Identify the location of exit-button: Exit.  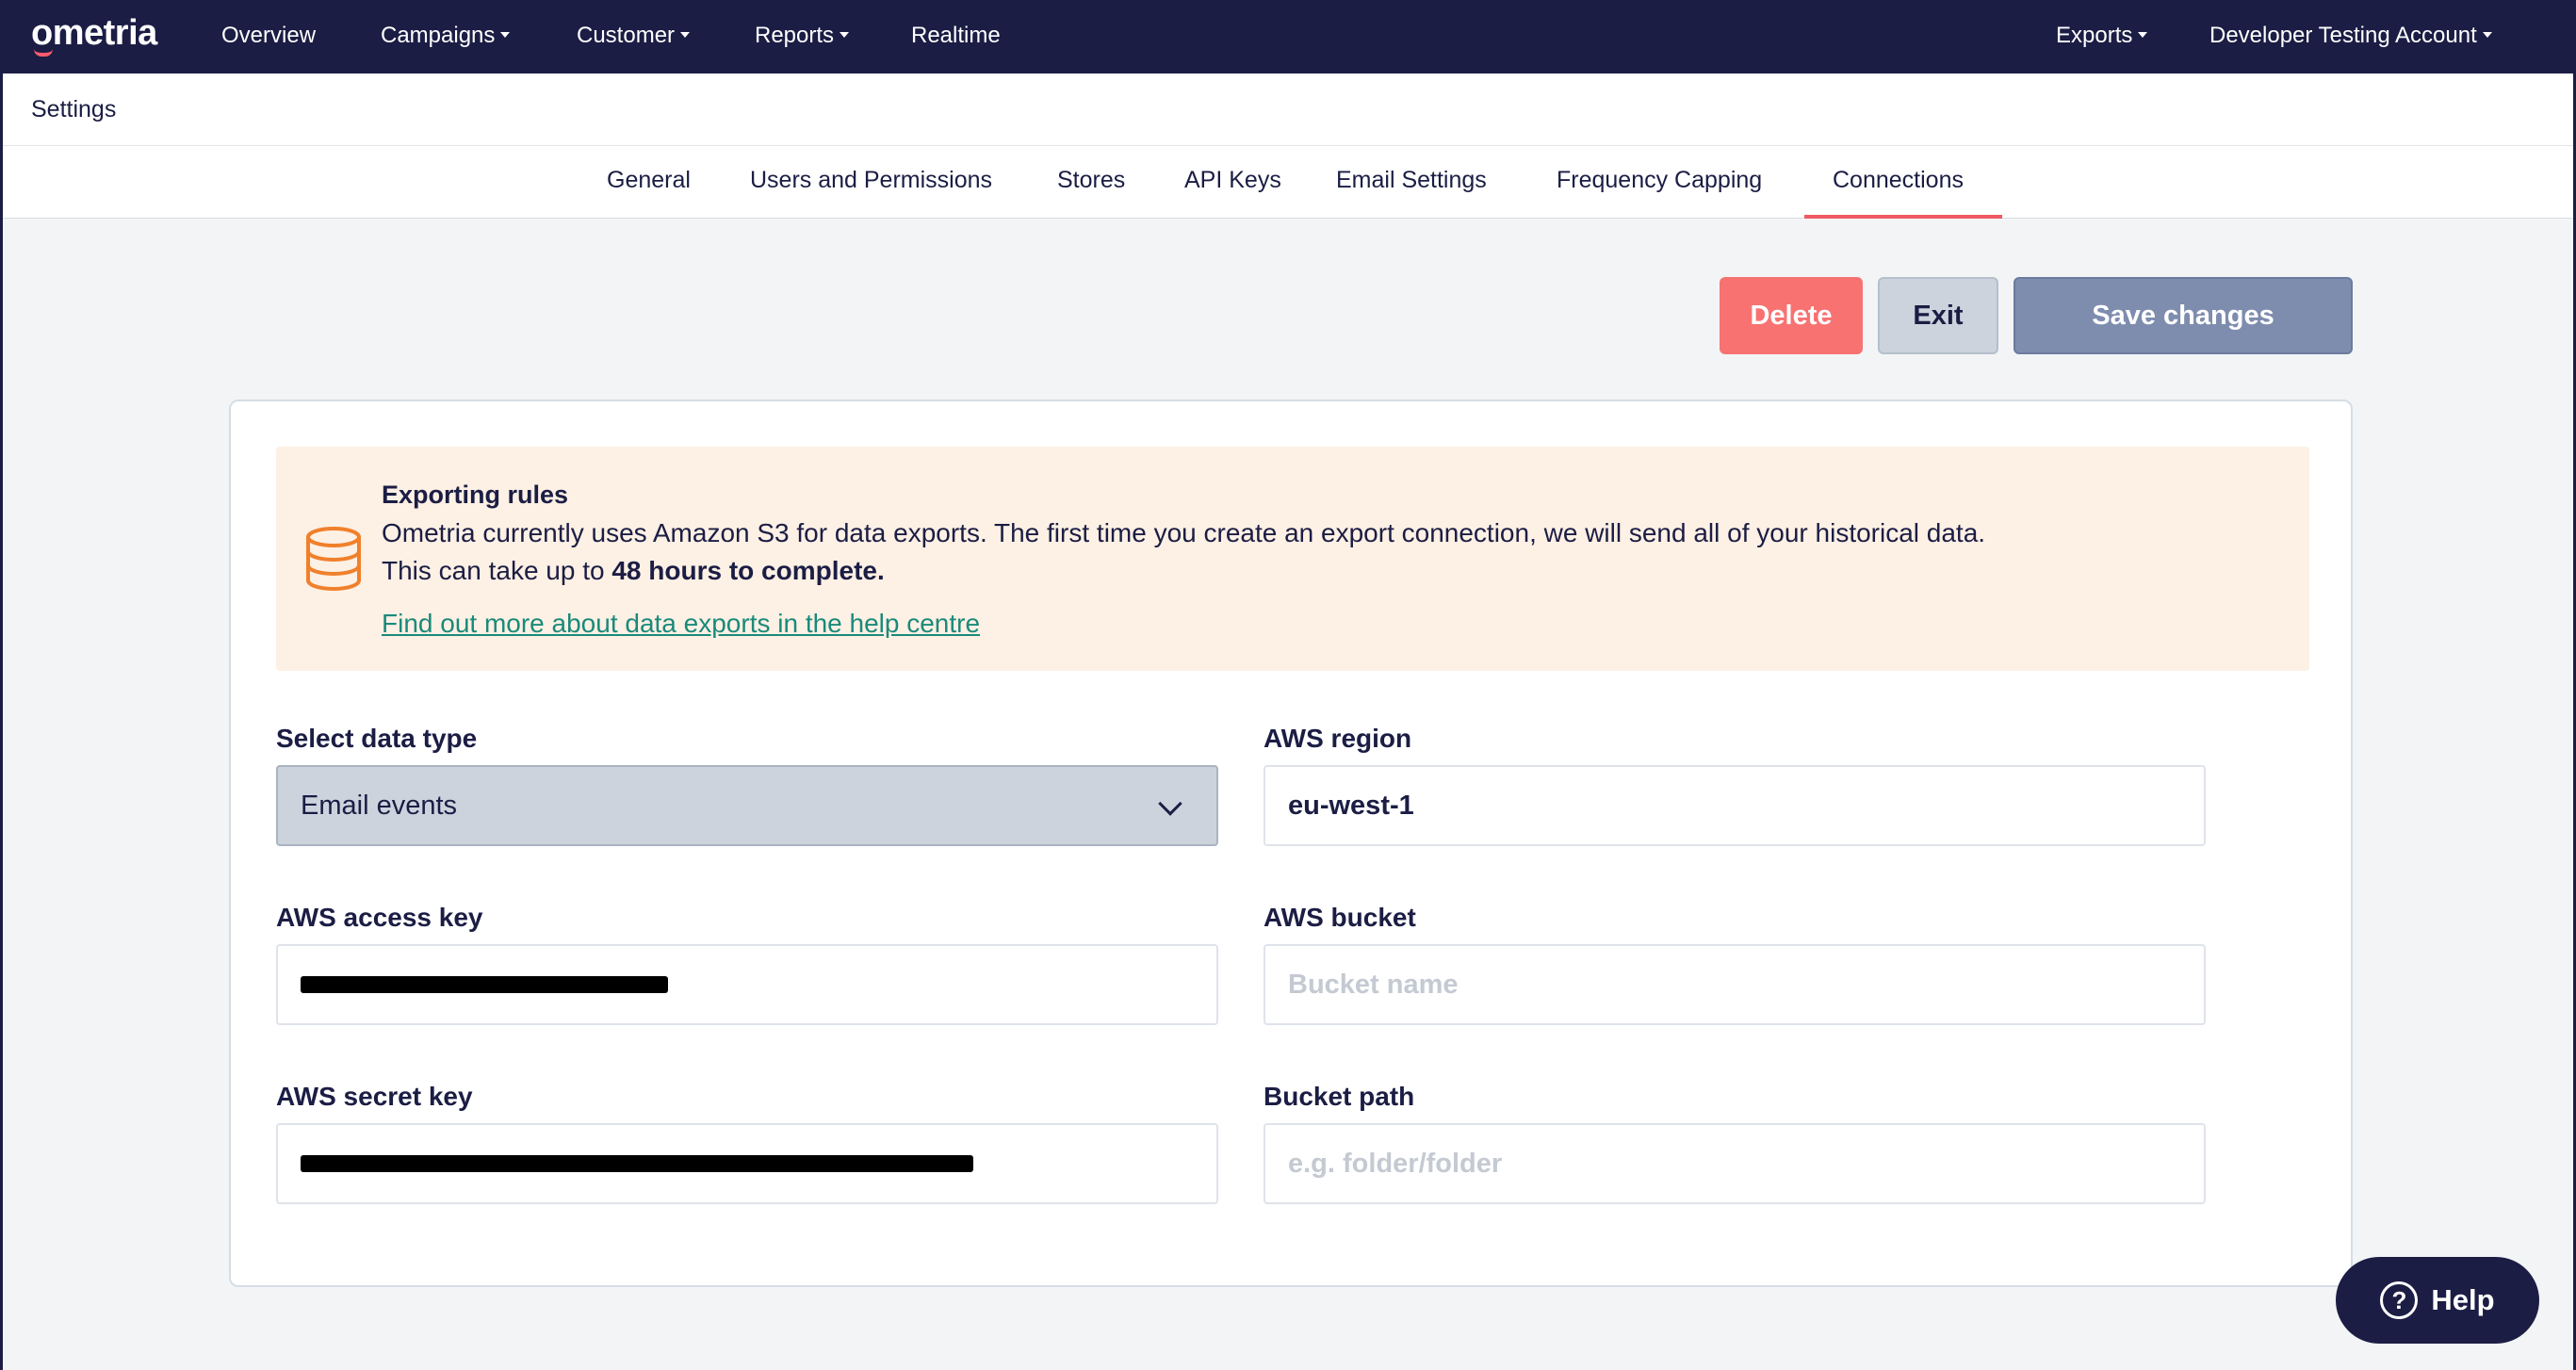
(1938, 315).